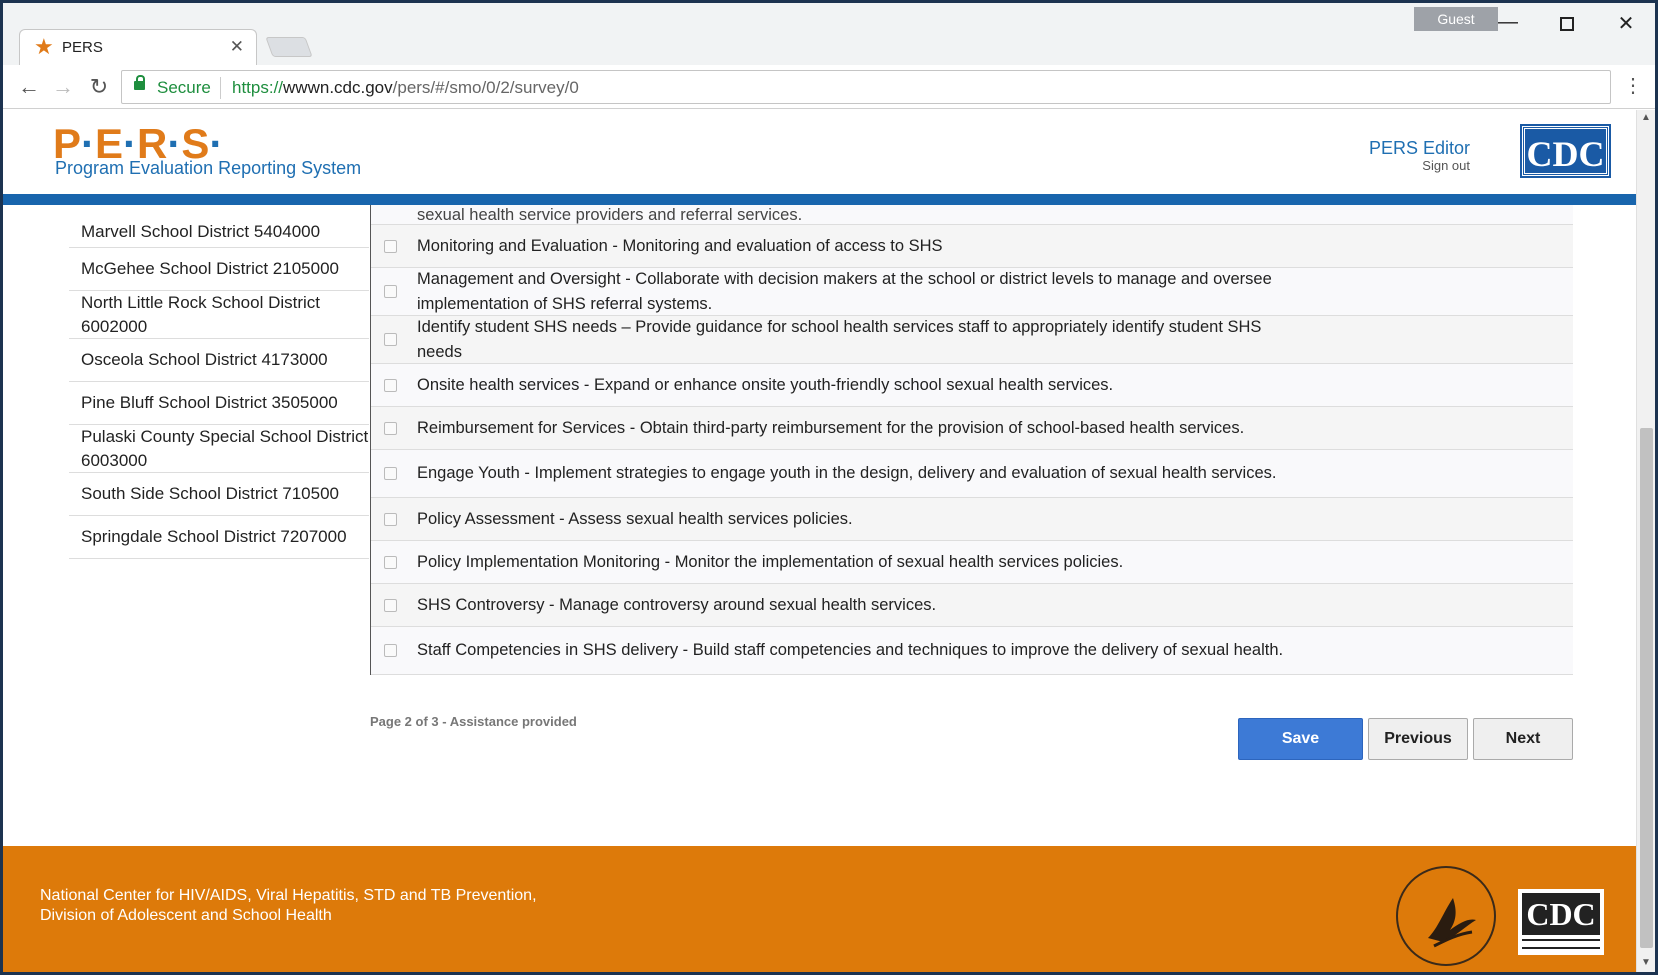 Image resolution: width=1658 pixels, height=975 pixels. Describe the element at coordinates (819, 199) in the screenshot. I see `header-divider` at that location.